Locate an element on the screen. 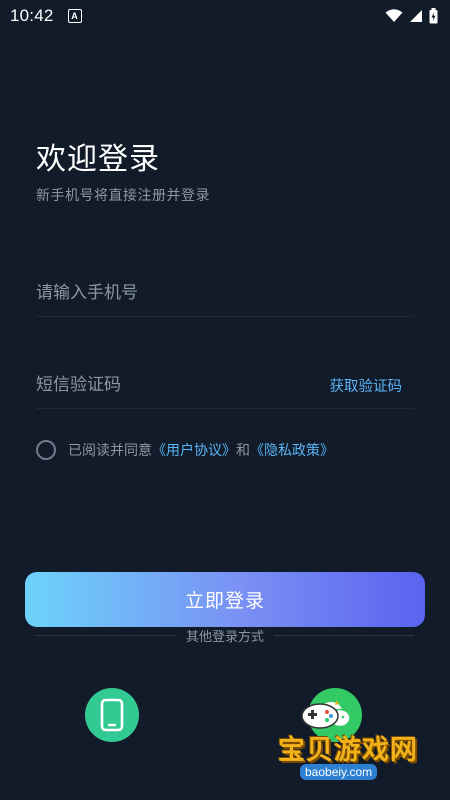 The height and width of the screenshot is (800, 450). other-login-divider: 其他登录方式 is located at coordinates (225, 635).